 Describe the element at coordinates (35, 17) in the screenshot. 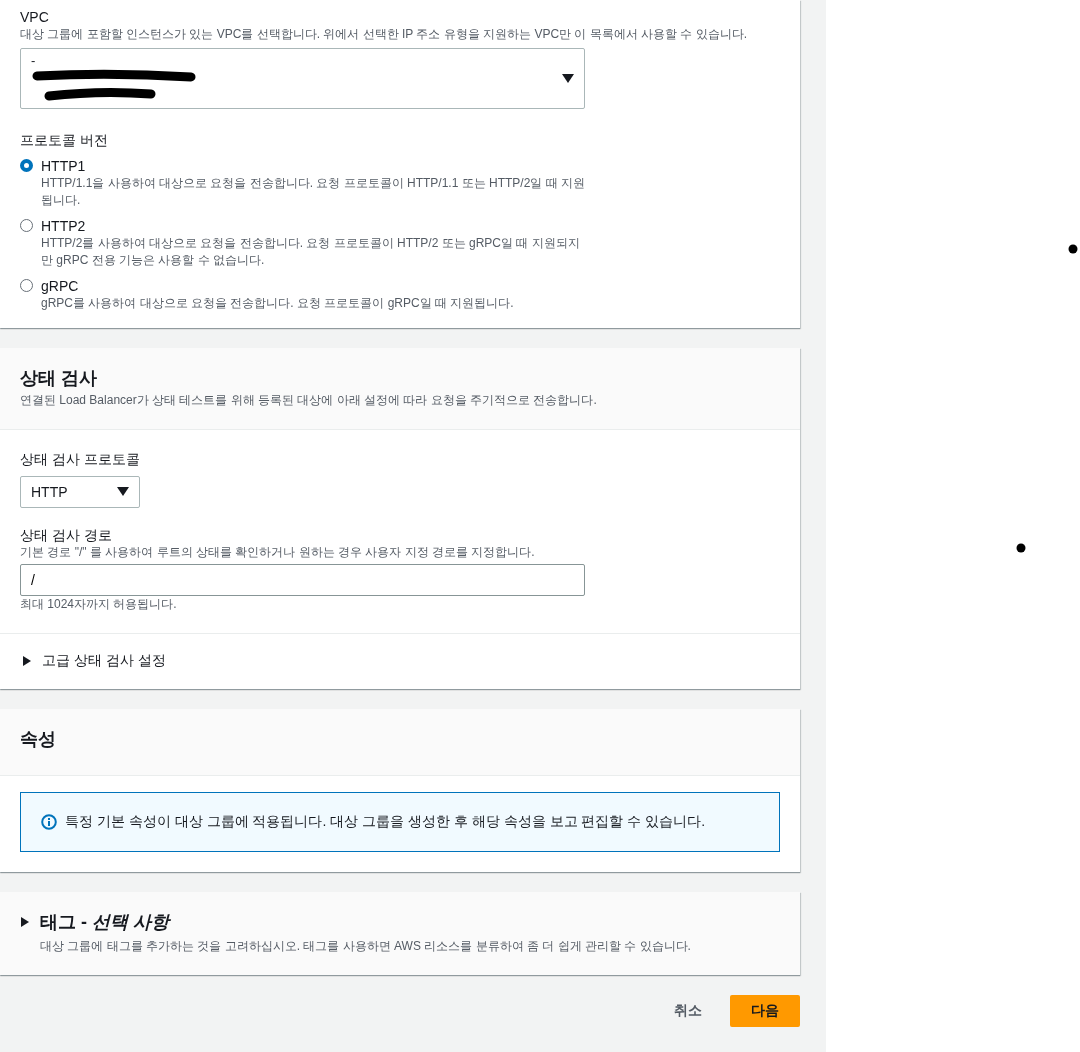

I see `field-label: VPC` at that location.